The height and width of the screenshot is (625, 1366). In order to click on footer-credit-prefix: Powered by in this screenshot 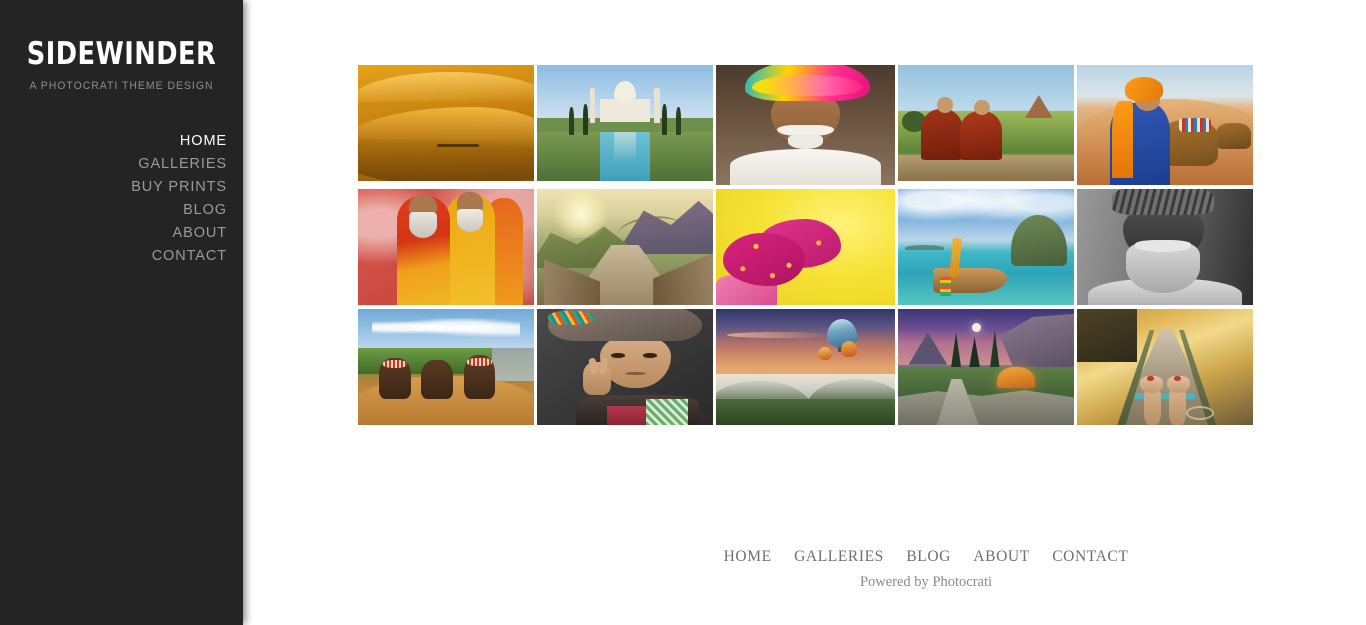, I will do `click(894, 582)`.